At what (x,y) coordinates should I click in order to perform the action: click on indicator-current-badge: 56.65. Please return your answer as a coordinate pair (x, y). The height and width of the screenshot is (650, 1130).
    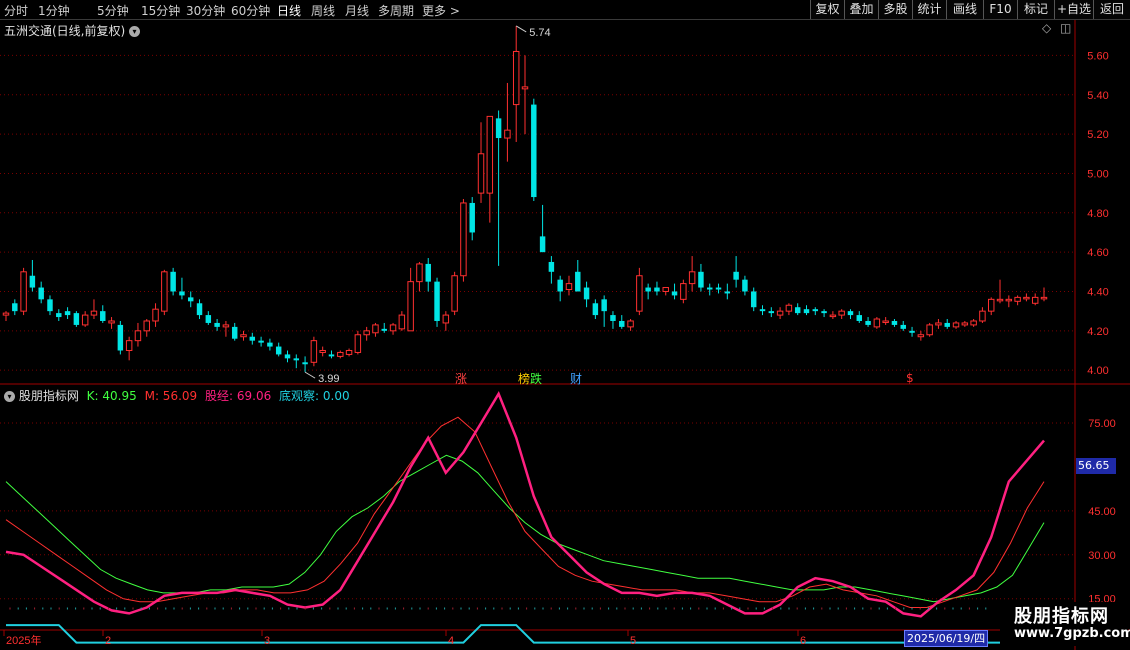
    Looking at the image, I should click on (1096, 466).